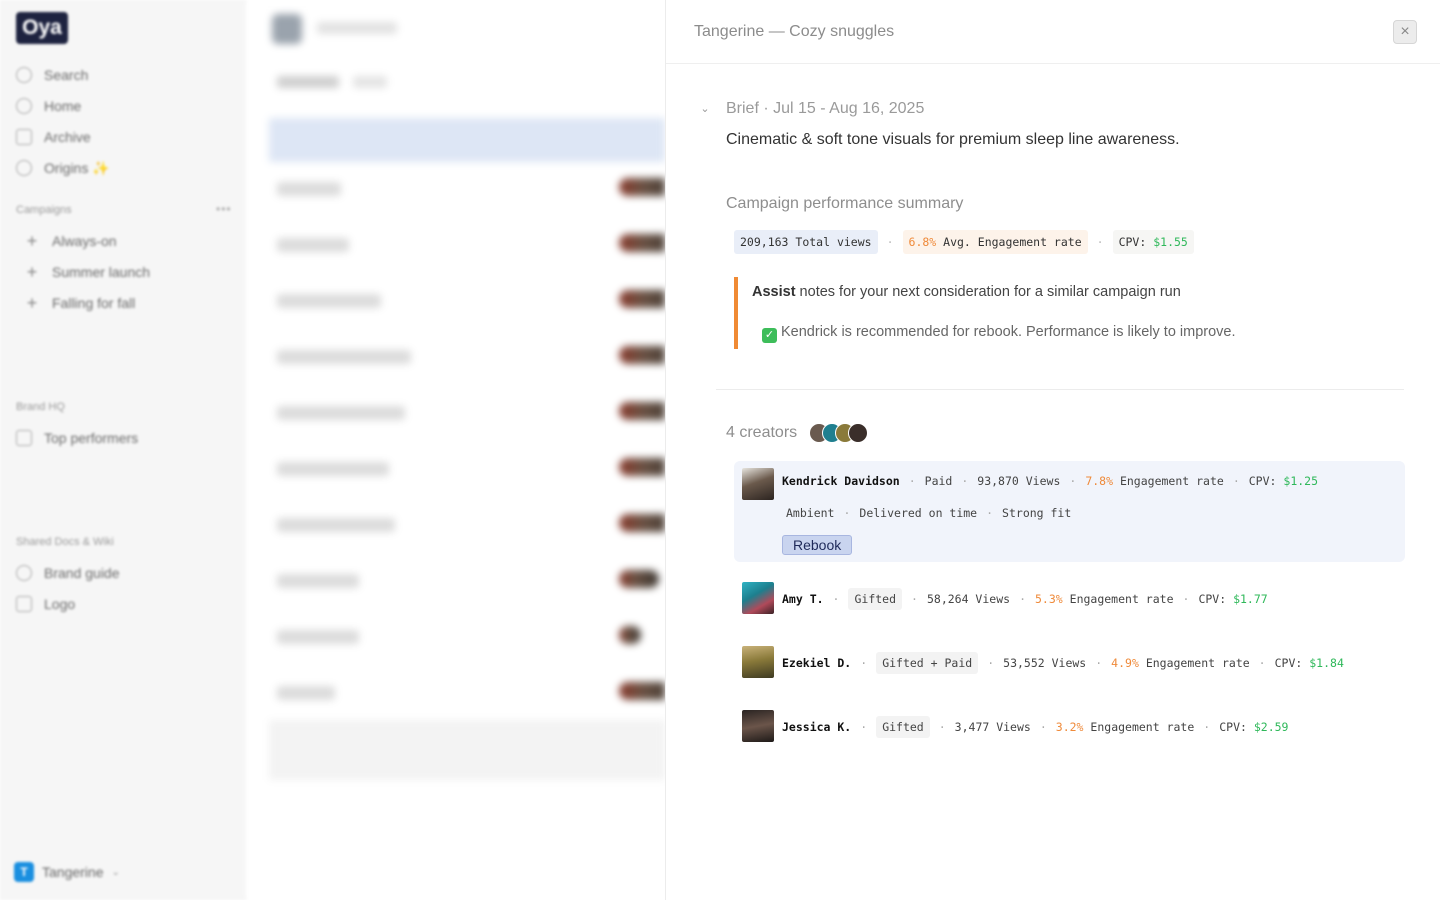  I want to click on cpv-pill: CPV: $1.55, so click(1153, 242).